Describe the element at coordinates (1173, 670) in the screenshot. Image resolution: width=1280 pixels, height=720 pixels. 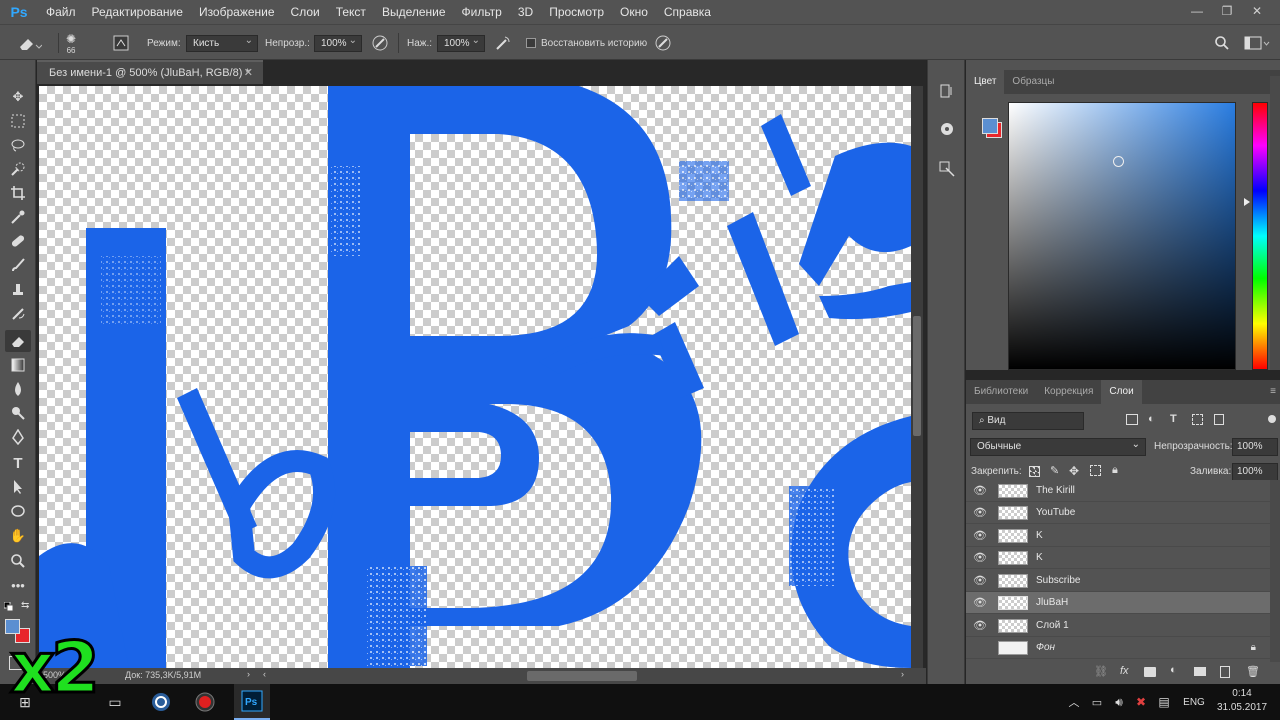
I see `new-adjustment-layer-icon: ◐` at that location.